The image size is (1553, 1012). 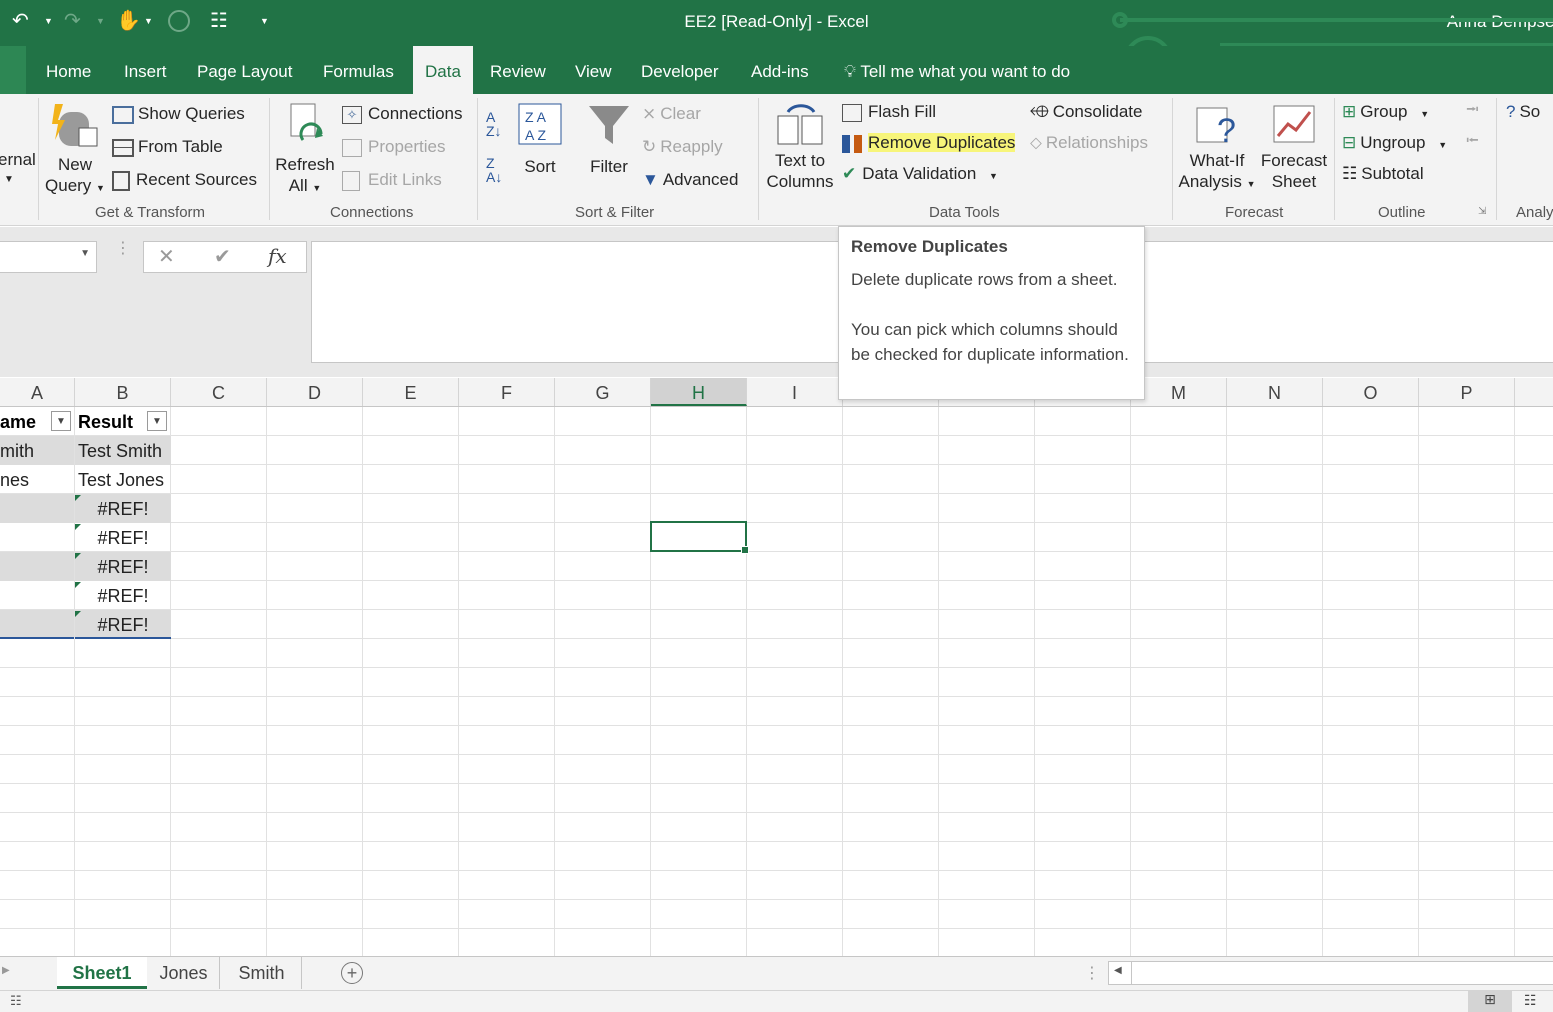 I want to click on tab-developer: Developer, so click(x=680, y=70).